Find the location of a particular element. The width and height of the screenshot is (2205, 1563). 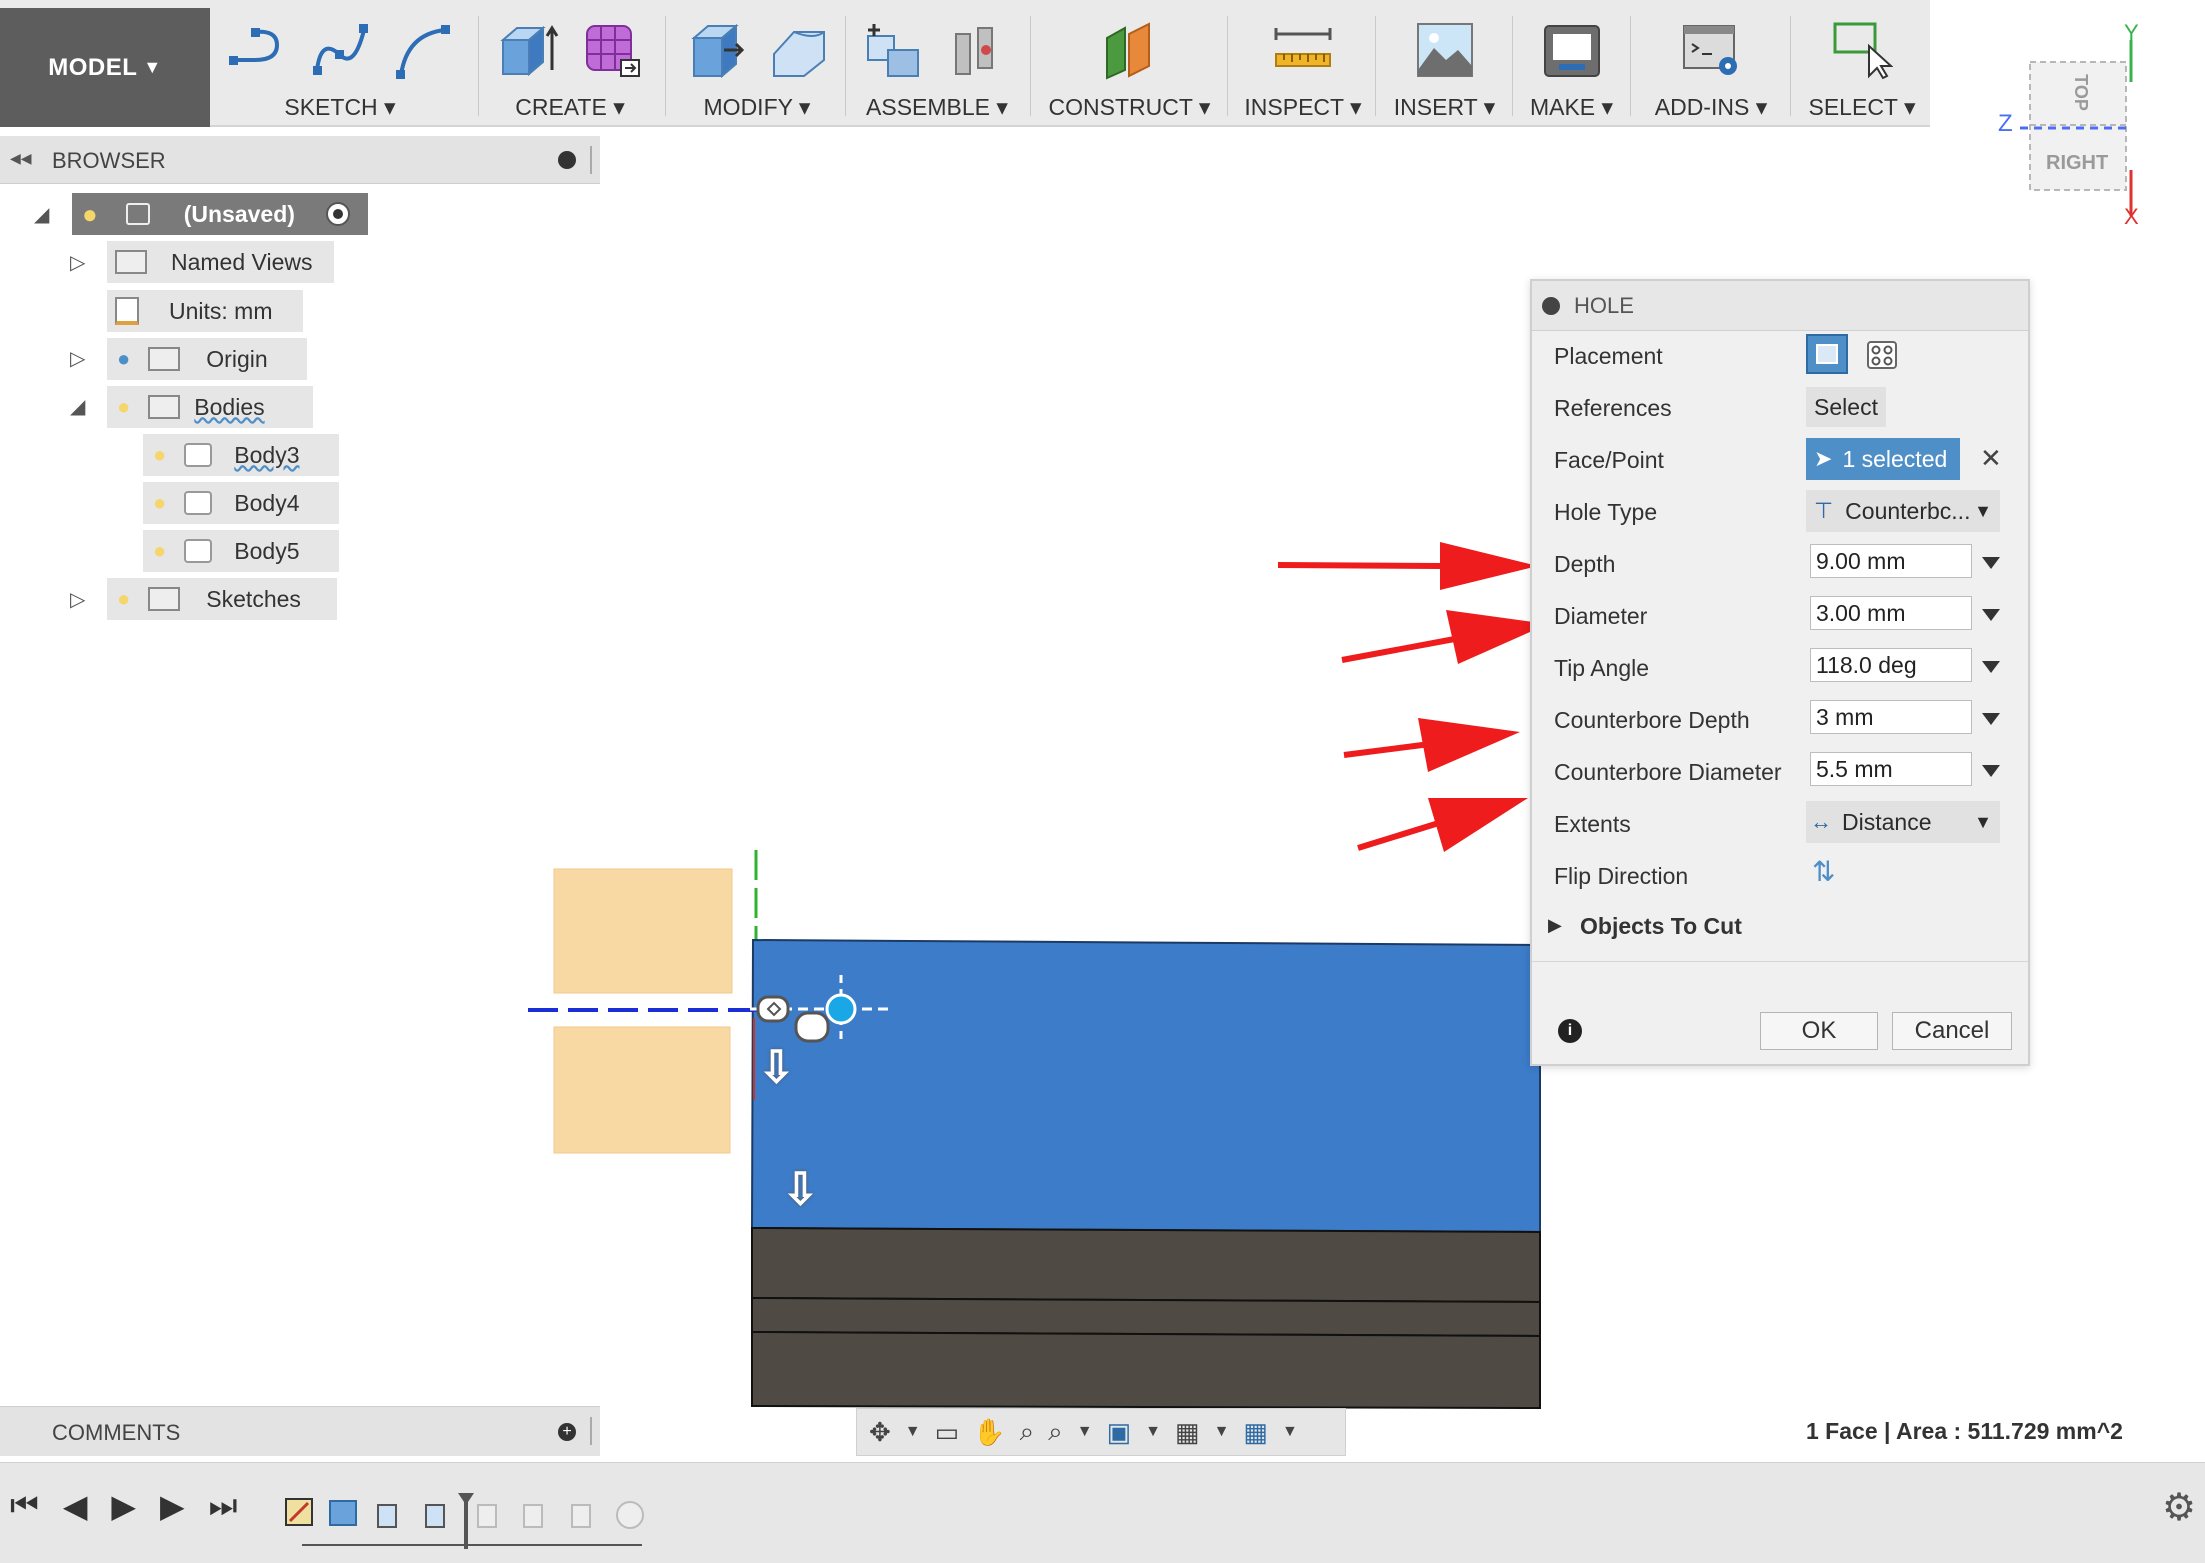

browser-panel-header: ◀◀ BROWSER is located at coordinates (300, 160).